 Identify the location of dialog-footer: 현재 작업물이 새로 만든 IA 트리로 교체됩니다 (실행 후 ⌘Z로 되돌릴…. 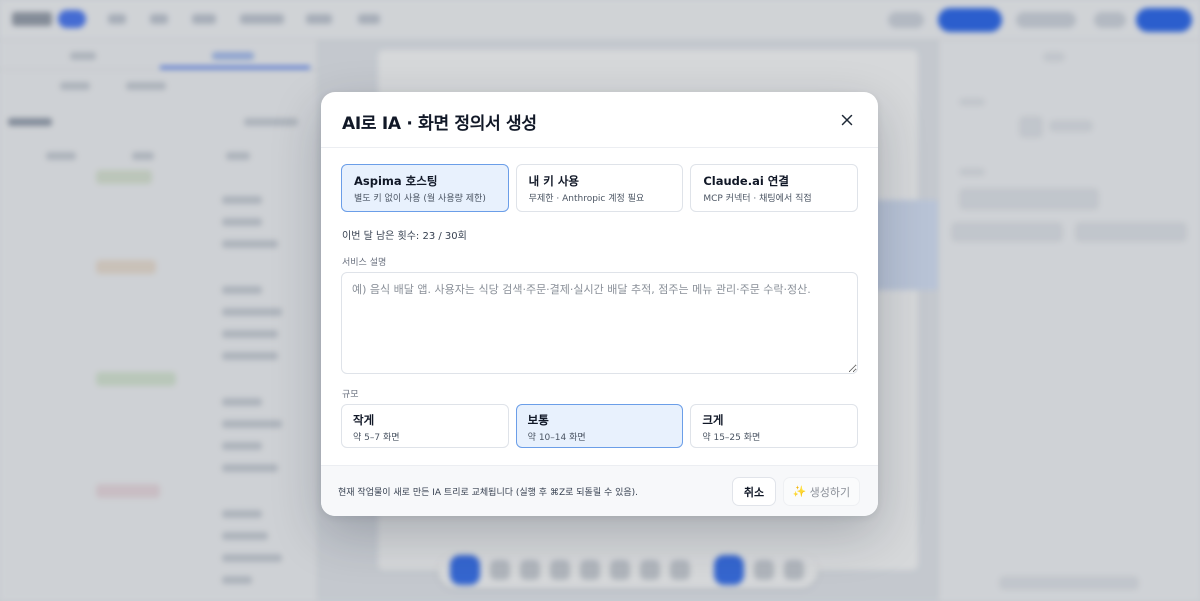
(599, 490).